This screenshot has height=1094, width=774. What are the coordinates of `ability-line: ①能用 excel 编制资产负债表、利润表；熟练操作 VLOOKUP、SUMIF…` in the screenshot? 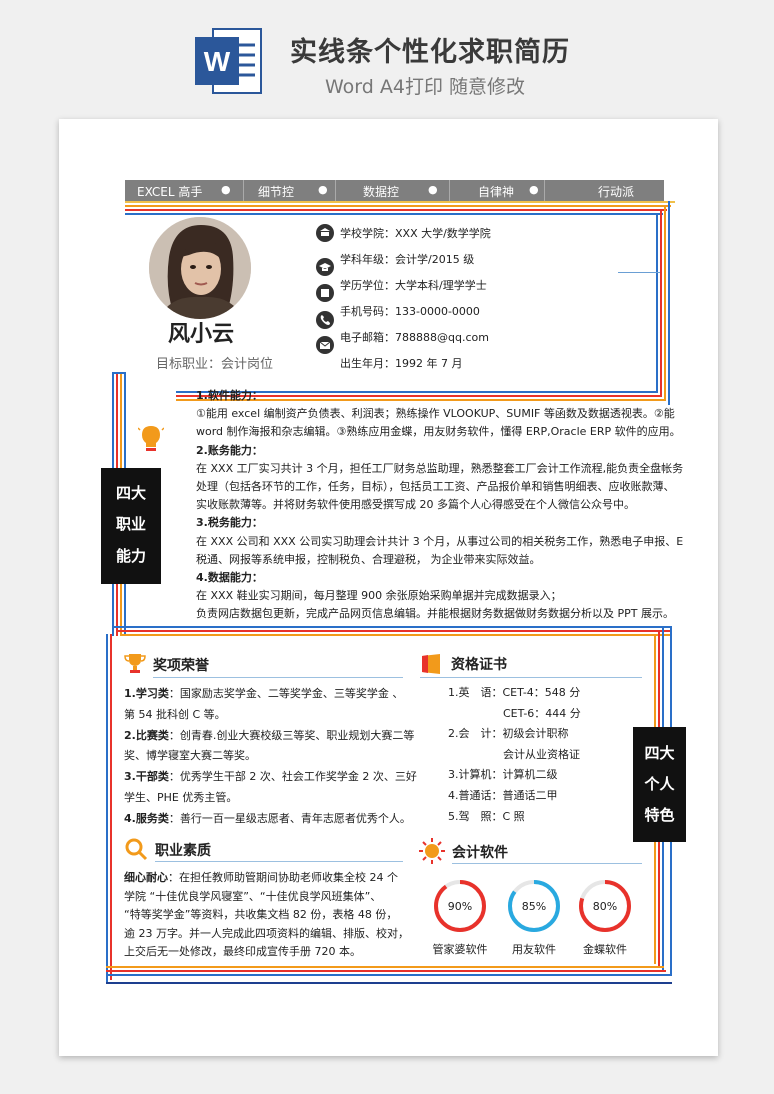 It's located at (435, 414).